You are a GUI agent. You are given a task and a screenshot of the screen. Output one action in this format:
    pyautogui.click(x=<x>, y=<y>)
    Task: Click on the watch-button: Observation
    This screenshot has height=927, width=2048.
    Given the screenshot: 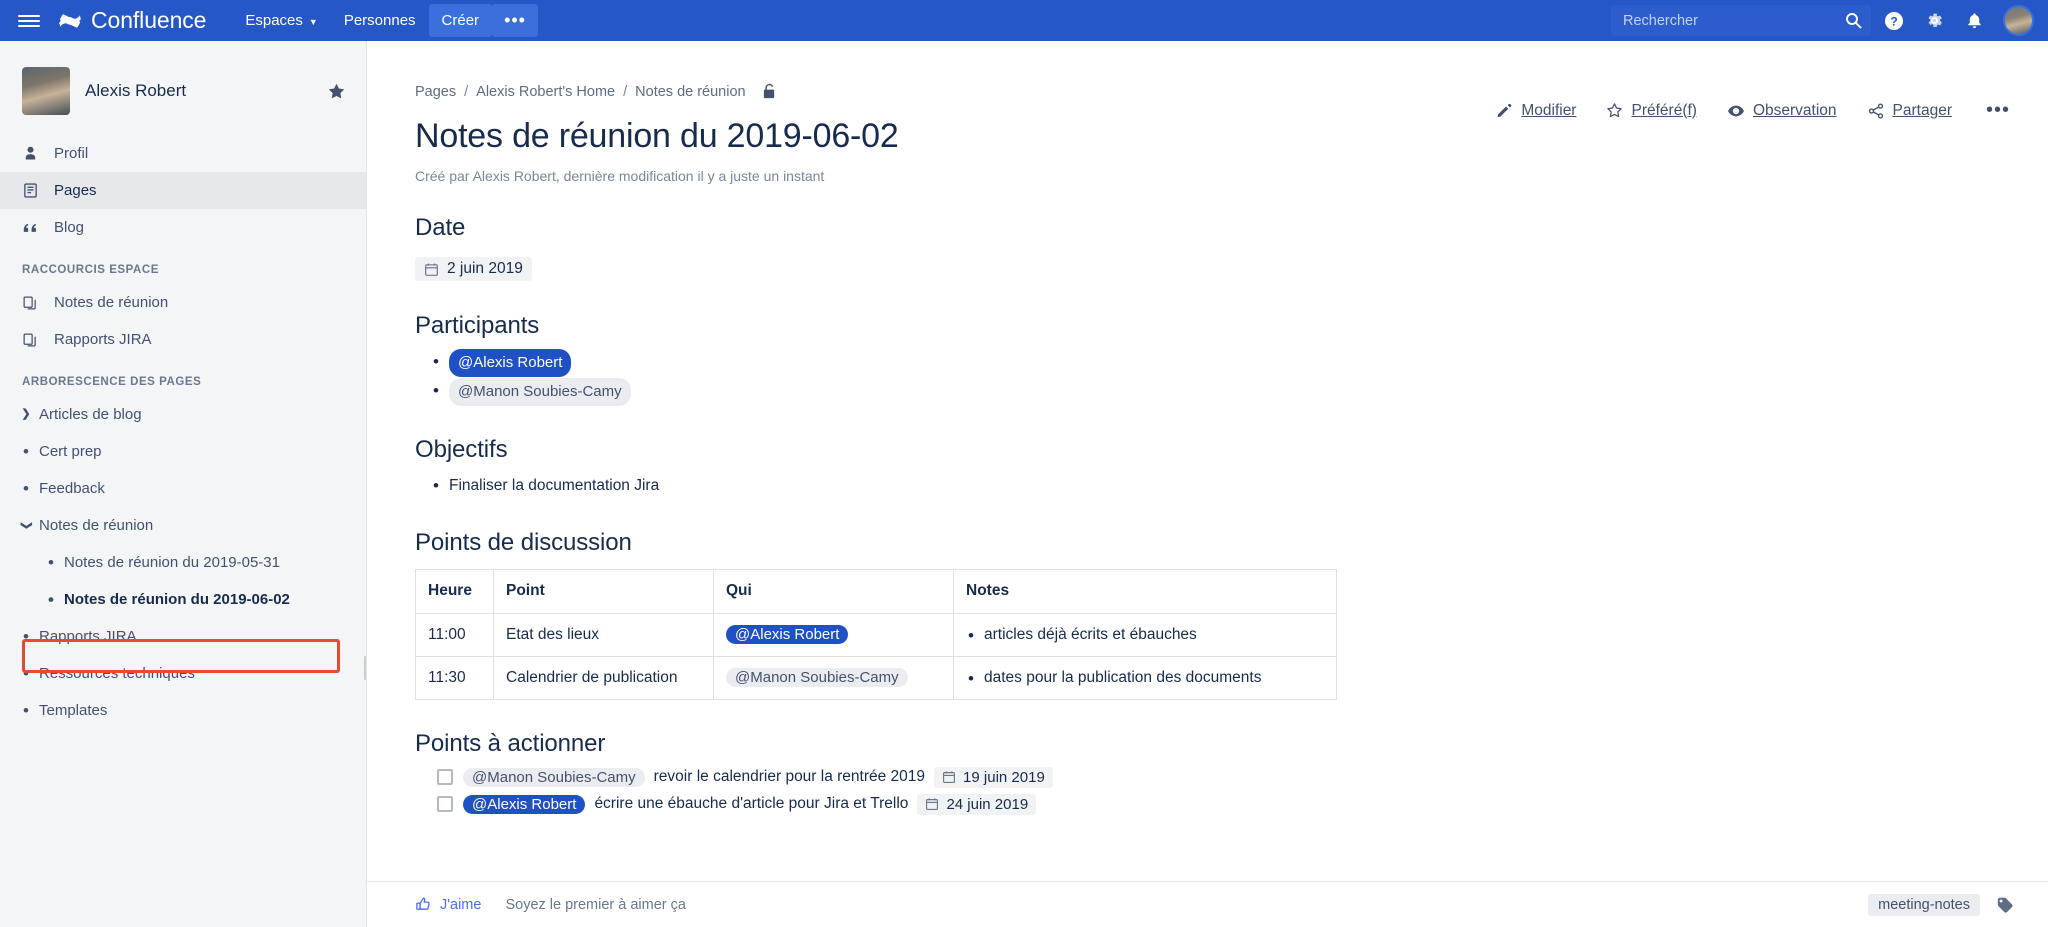 What is the action you would take?
    pyautogui.click(x=1782, y=111)
    